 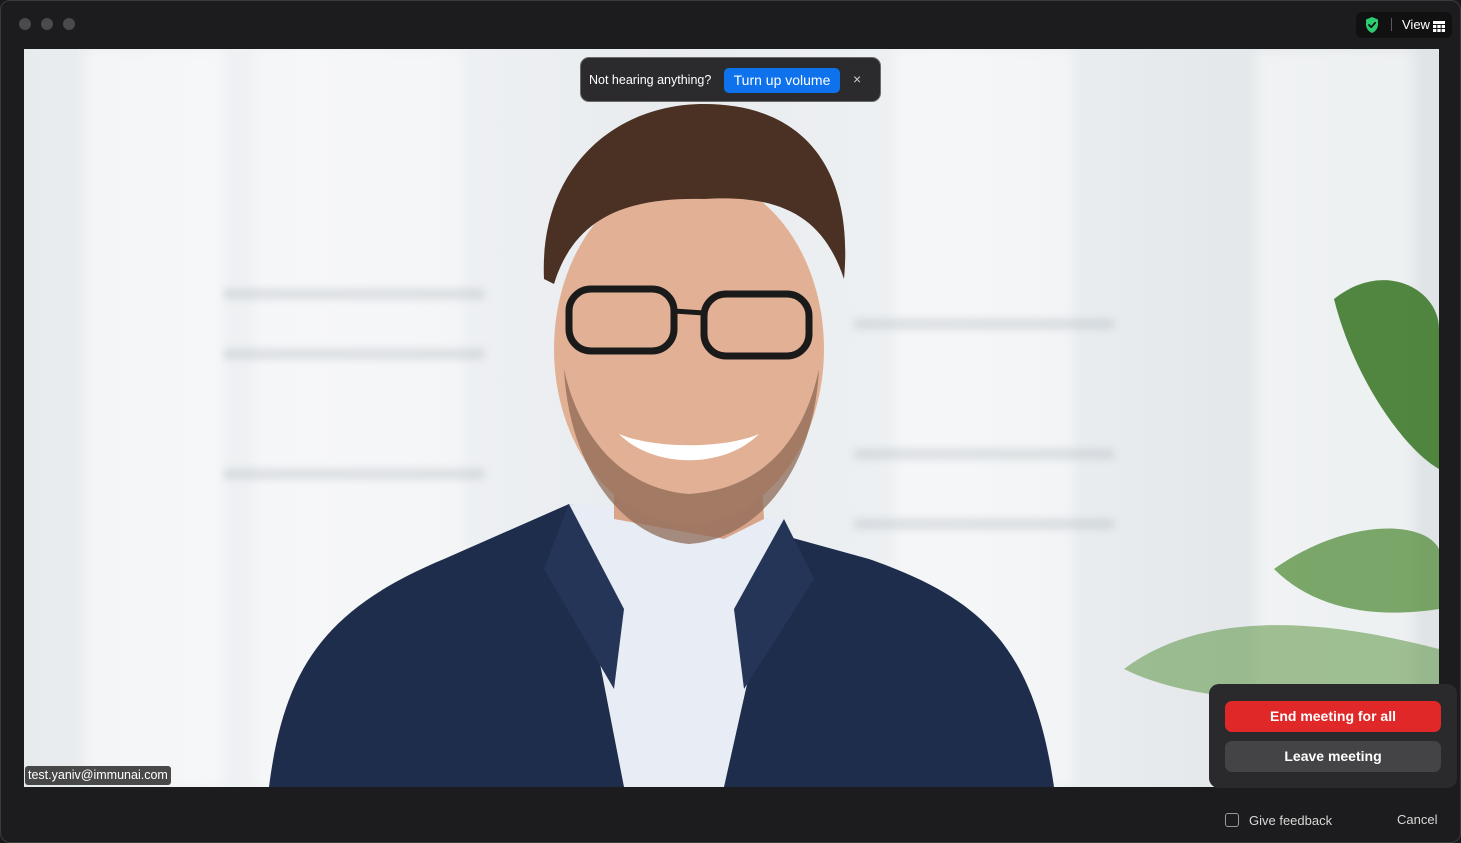 I want to click on close-window-button, so click(x=25, y=24).